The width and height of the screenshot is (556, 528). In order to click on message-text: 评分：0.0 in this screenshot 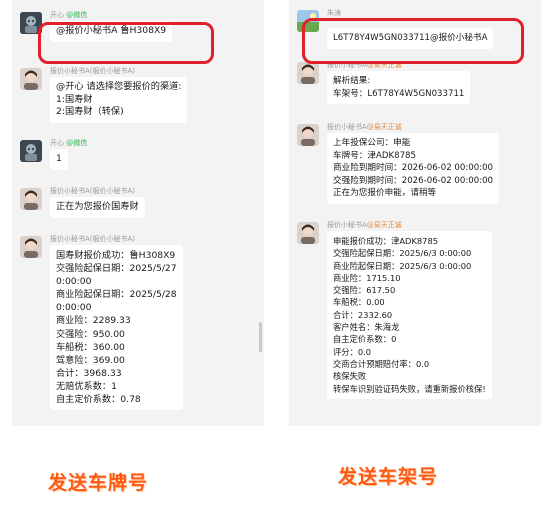, I will do `click(352, 351)`.